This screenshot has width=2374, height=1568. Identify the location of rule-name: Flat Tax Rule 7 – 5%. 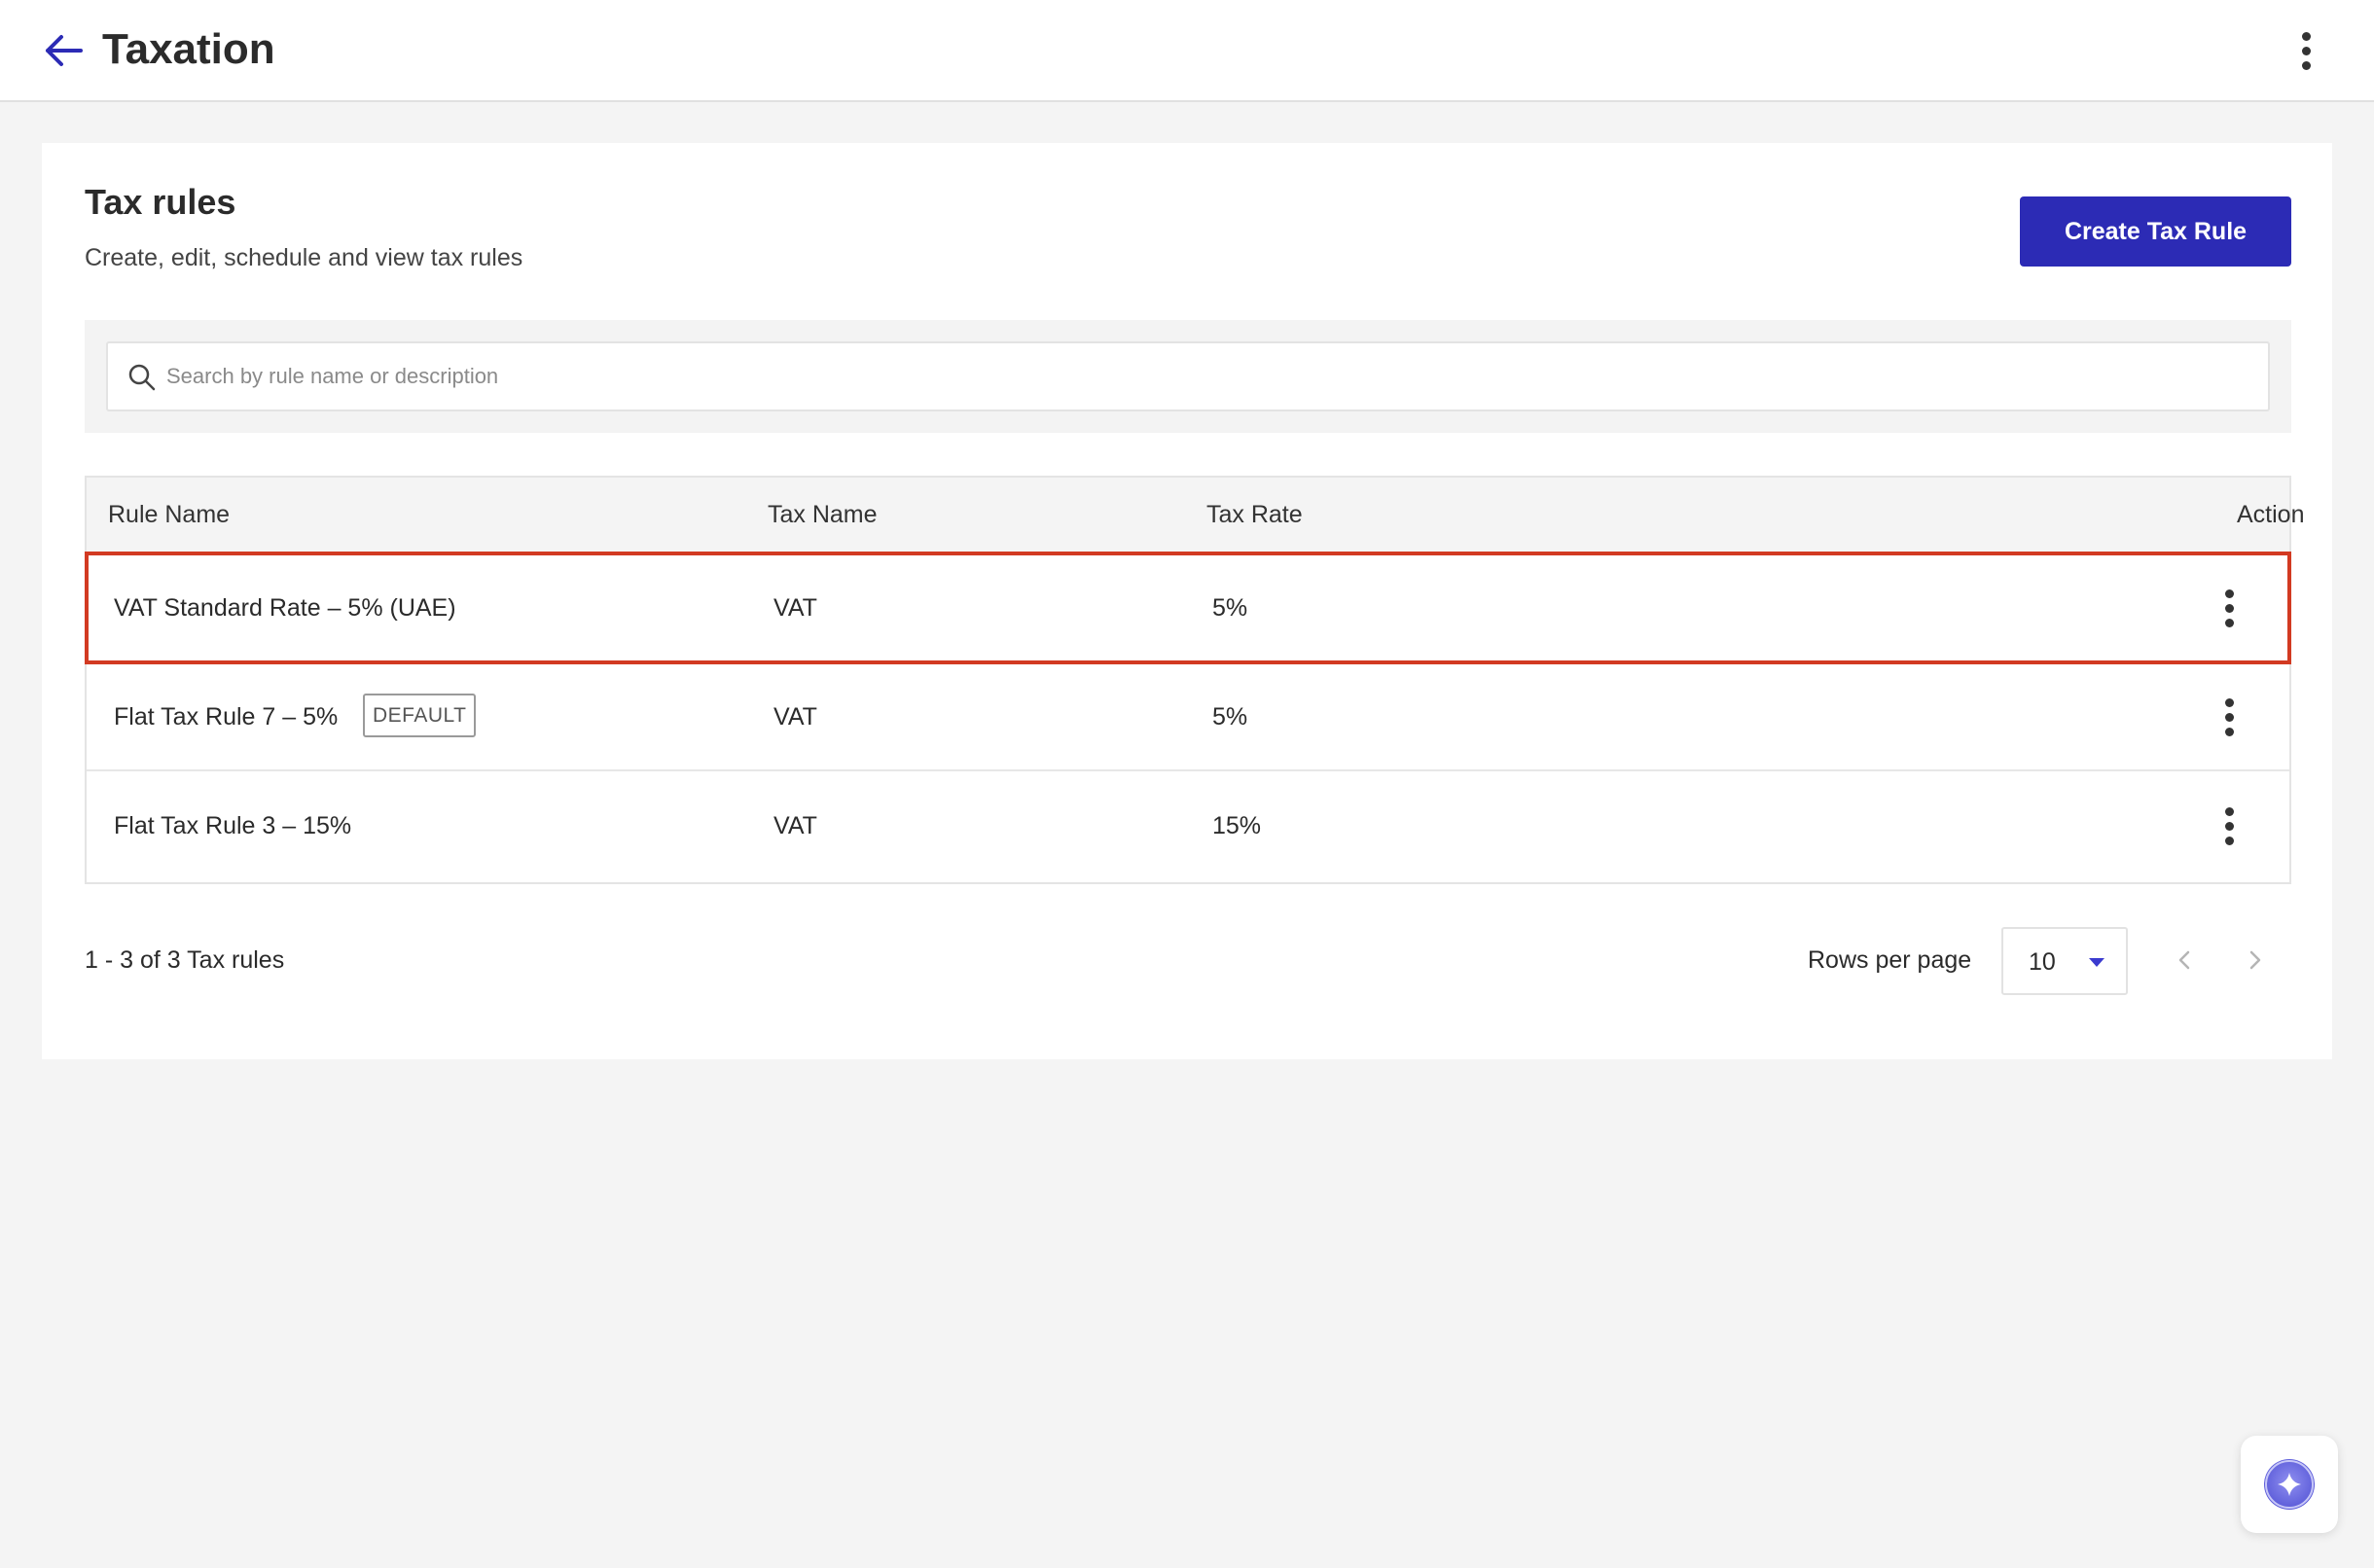
(226, 717).